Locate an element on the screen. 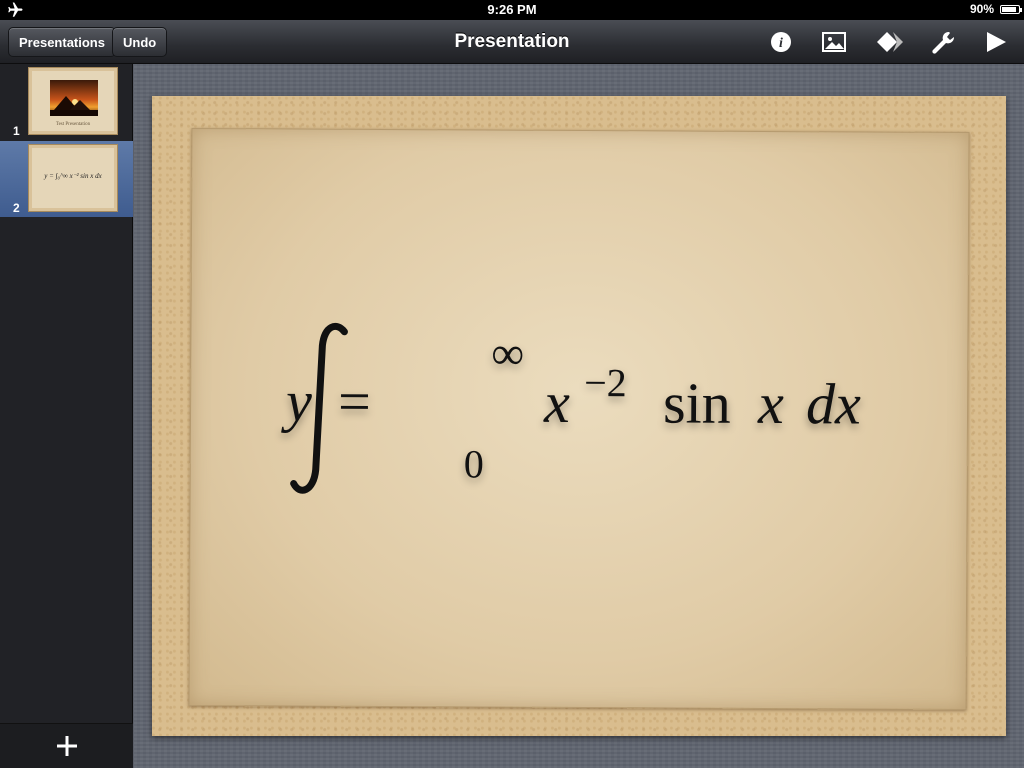  equation-base: x is located at coordinates (557, 402).